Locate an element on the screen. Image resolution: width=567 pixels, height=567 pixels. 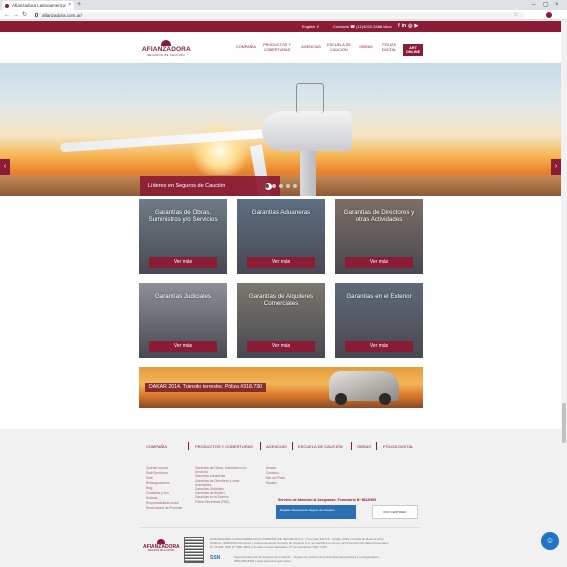
facebook-icon: f is located at coordinates (399, 26).